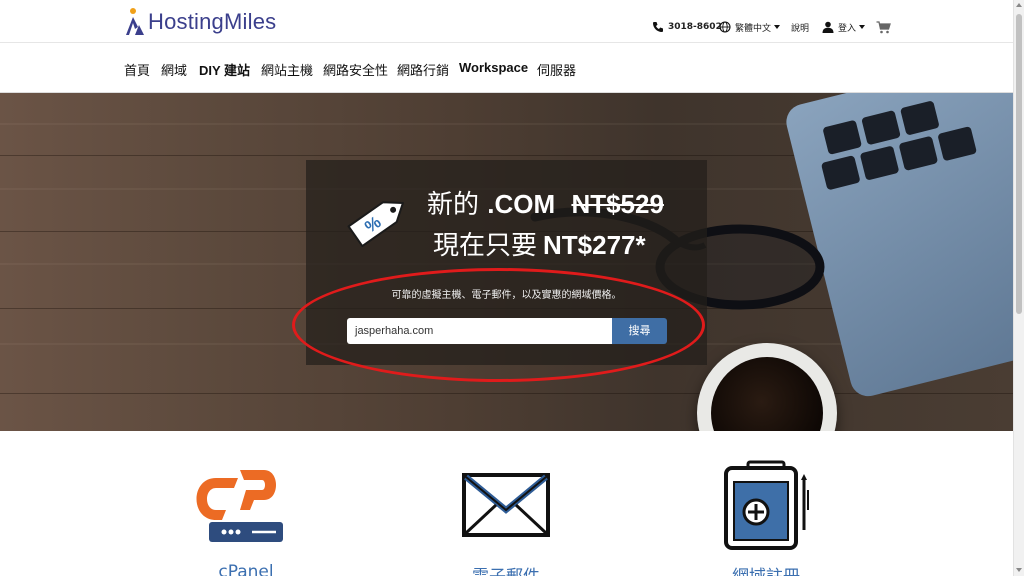 Image resolution: width=1024 pixels, height=576 pixels. What do you see at coordinates (506, 21) in the screenshot?
I see `top-header: HostingMiles 3018-8602 繁體中文 說明 登入` at bounding box center [506, 21].